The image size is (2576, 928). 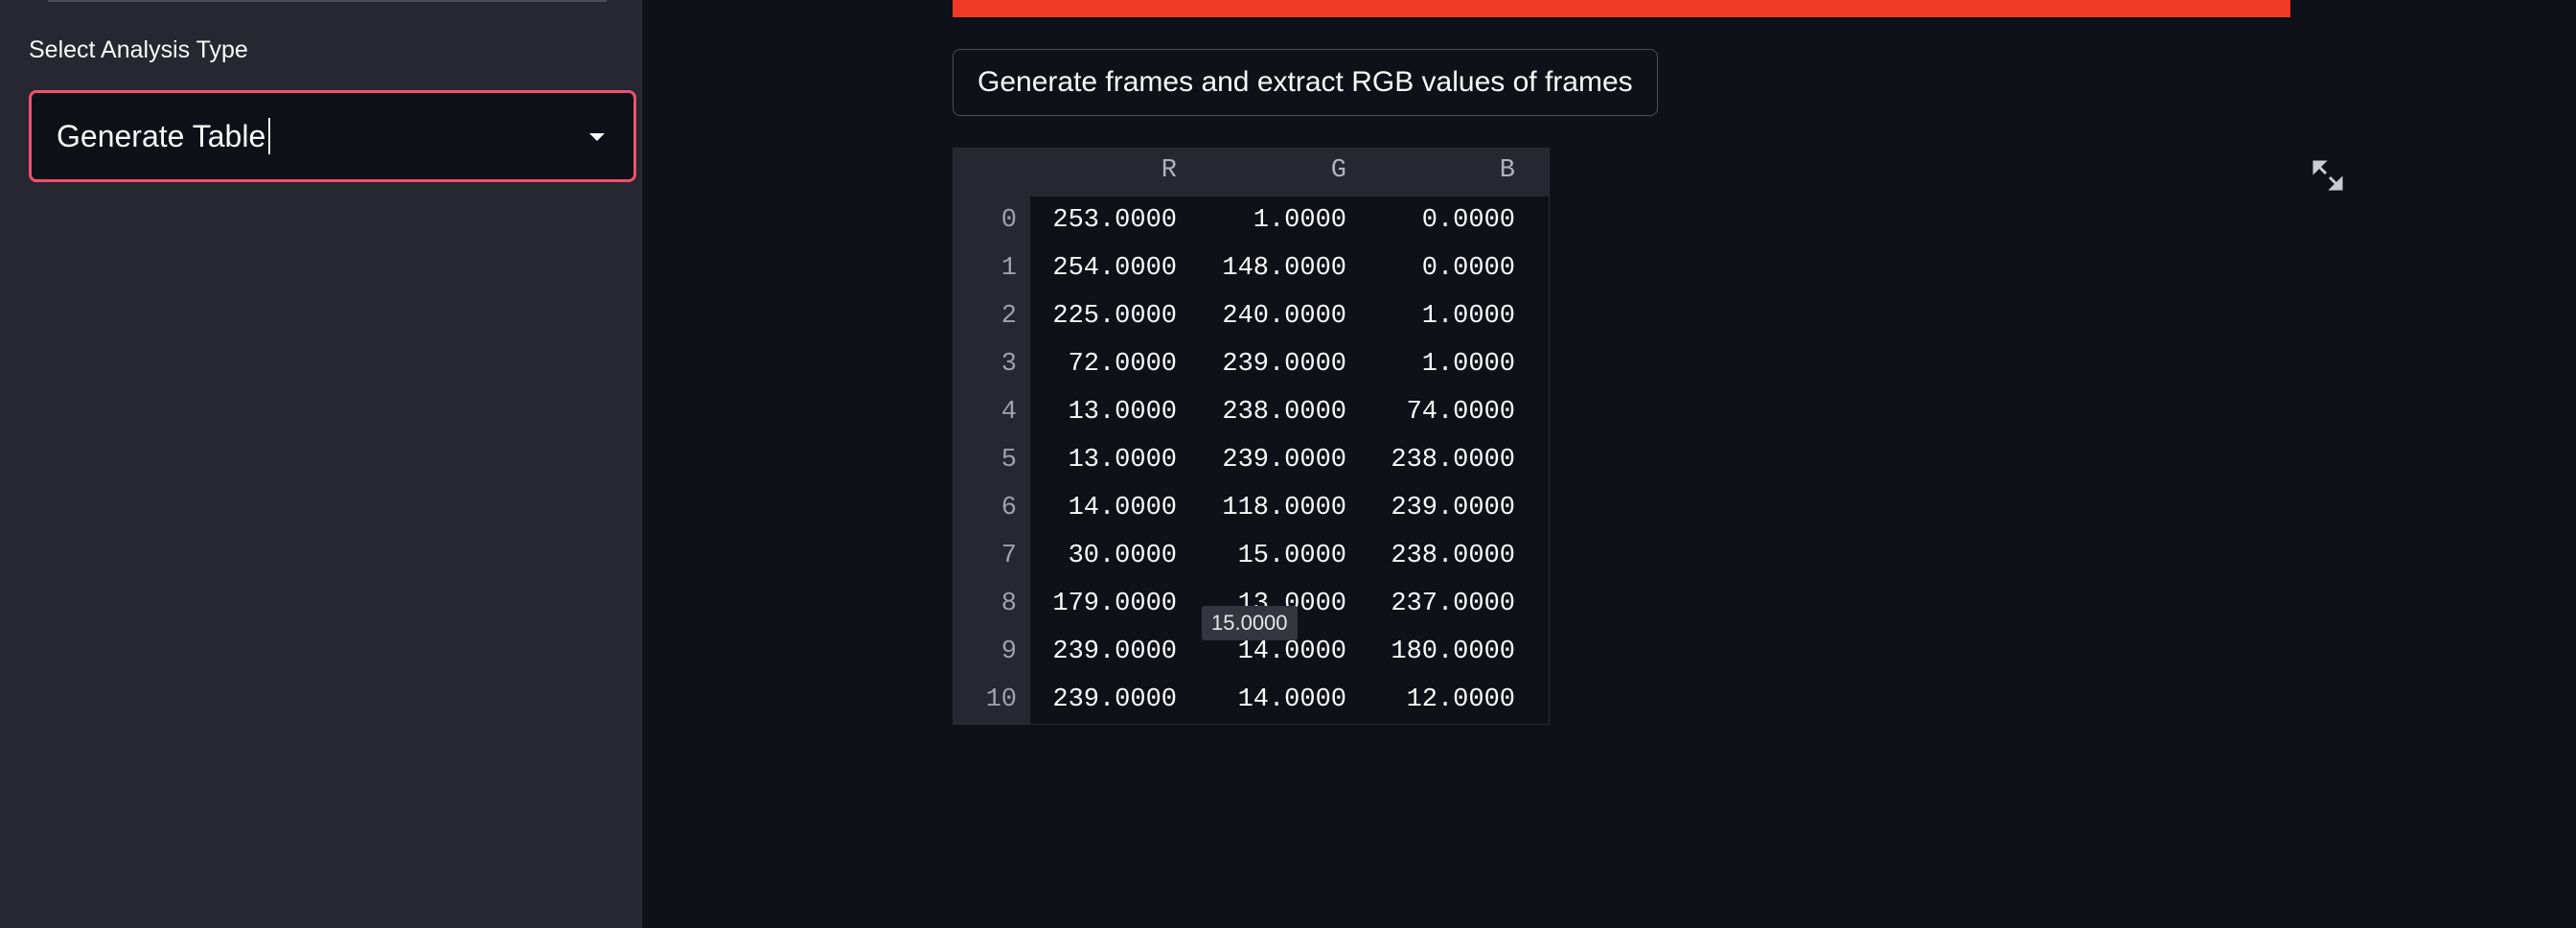 What do you see at coordinates (138, 49) in the screenshot?
I see `select-label: Select Analysis Type` at bounding box center [138, 49].